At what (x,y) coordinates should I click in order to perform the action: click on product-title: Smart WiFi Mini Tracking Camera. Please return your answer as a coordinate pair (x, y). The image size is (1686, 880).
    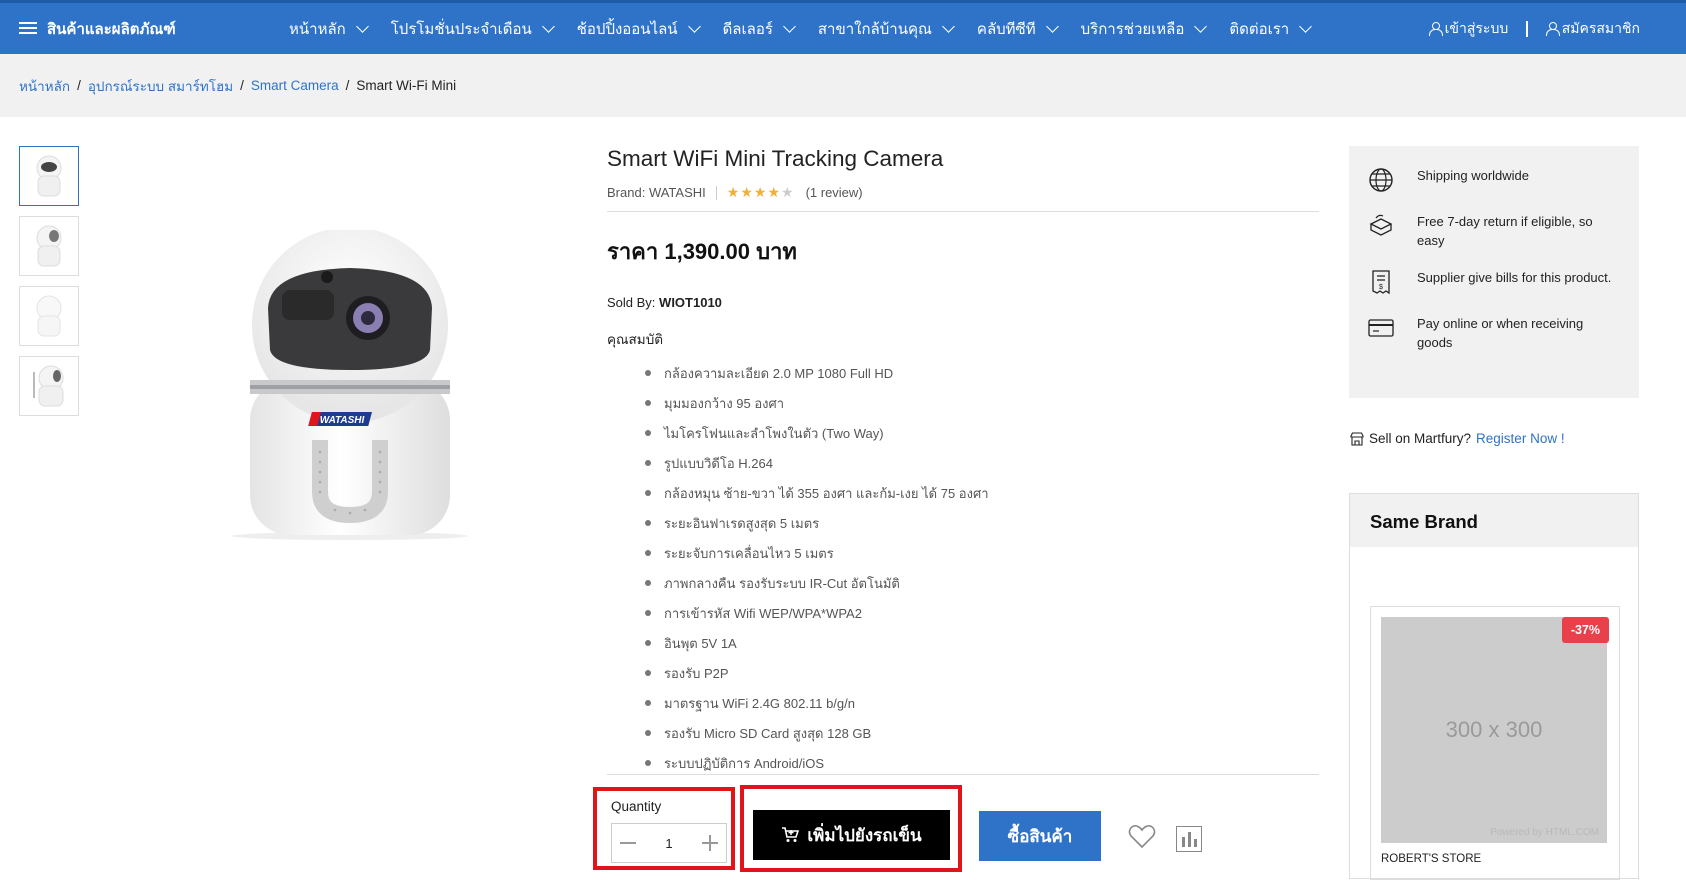
    Looking at the image, I should click on (775, 158).